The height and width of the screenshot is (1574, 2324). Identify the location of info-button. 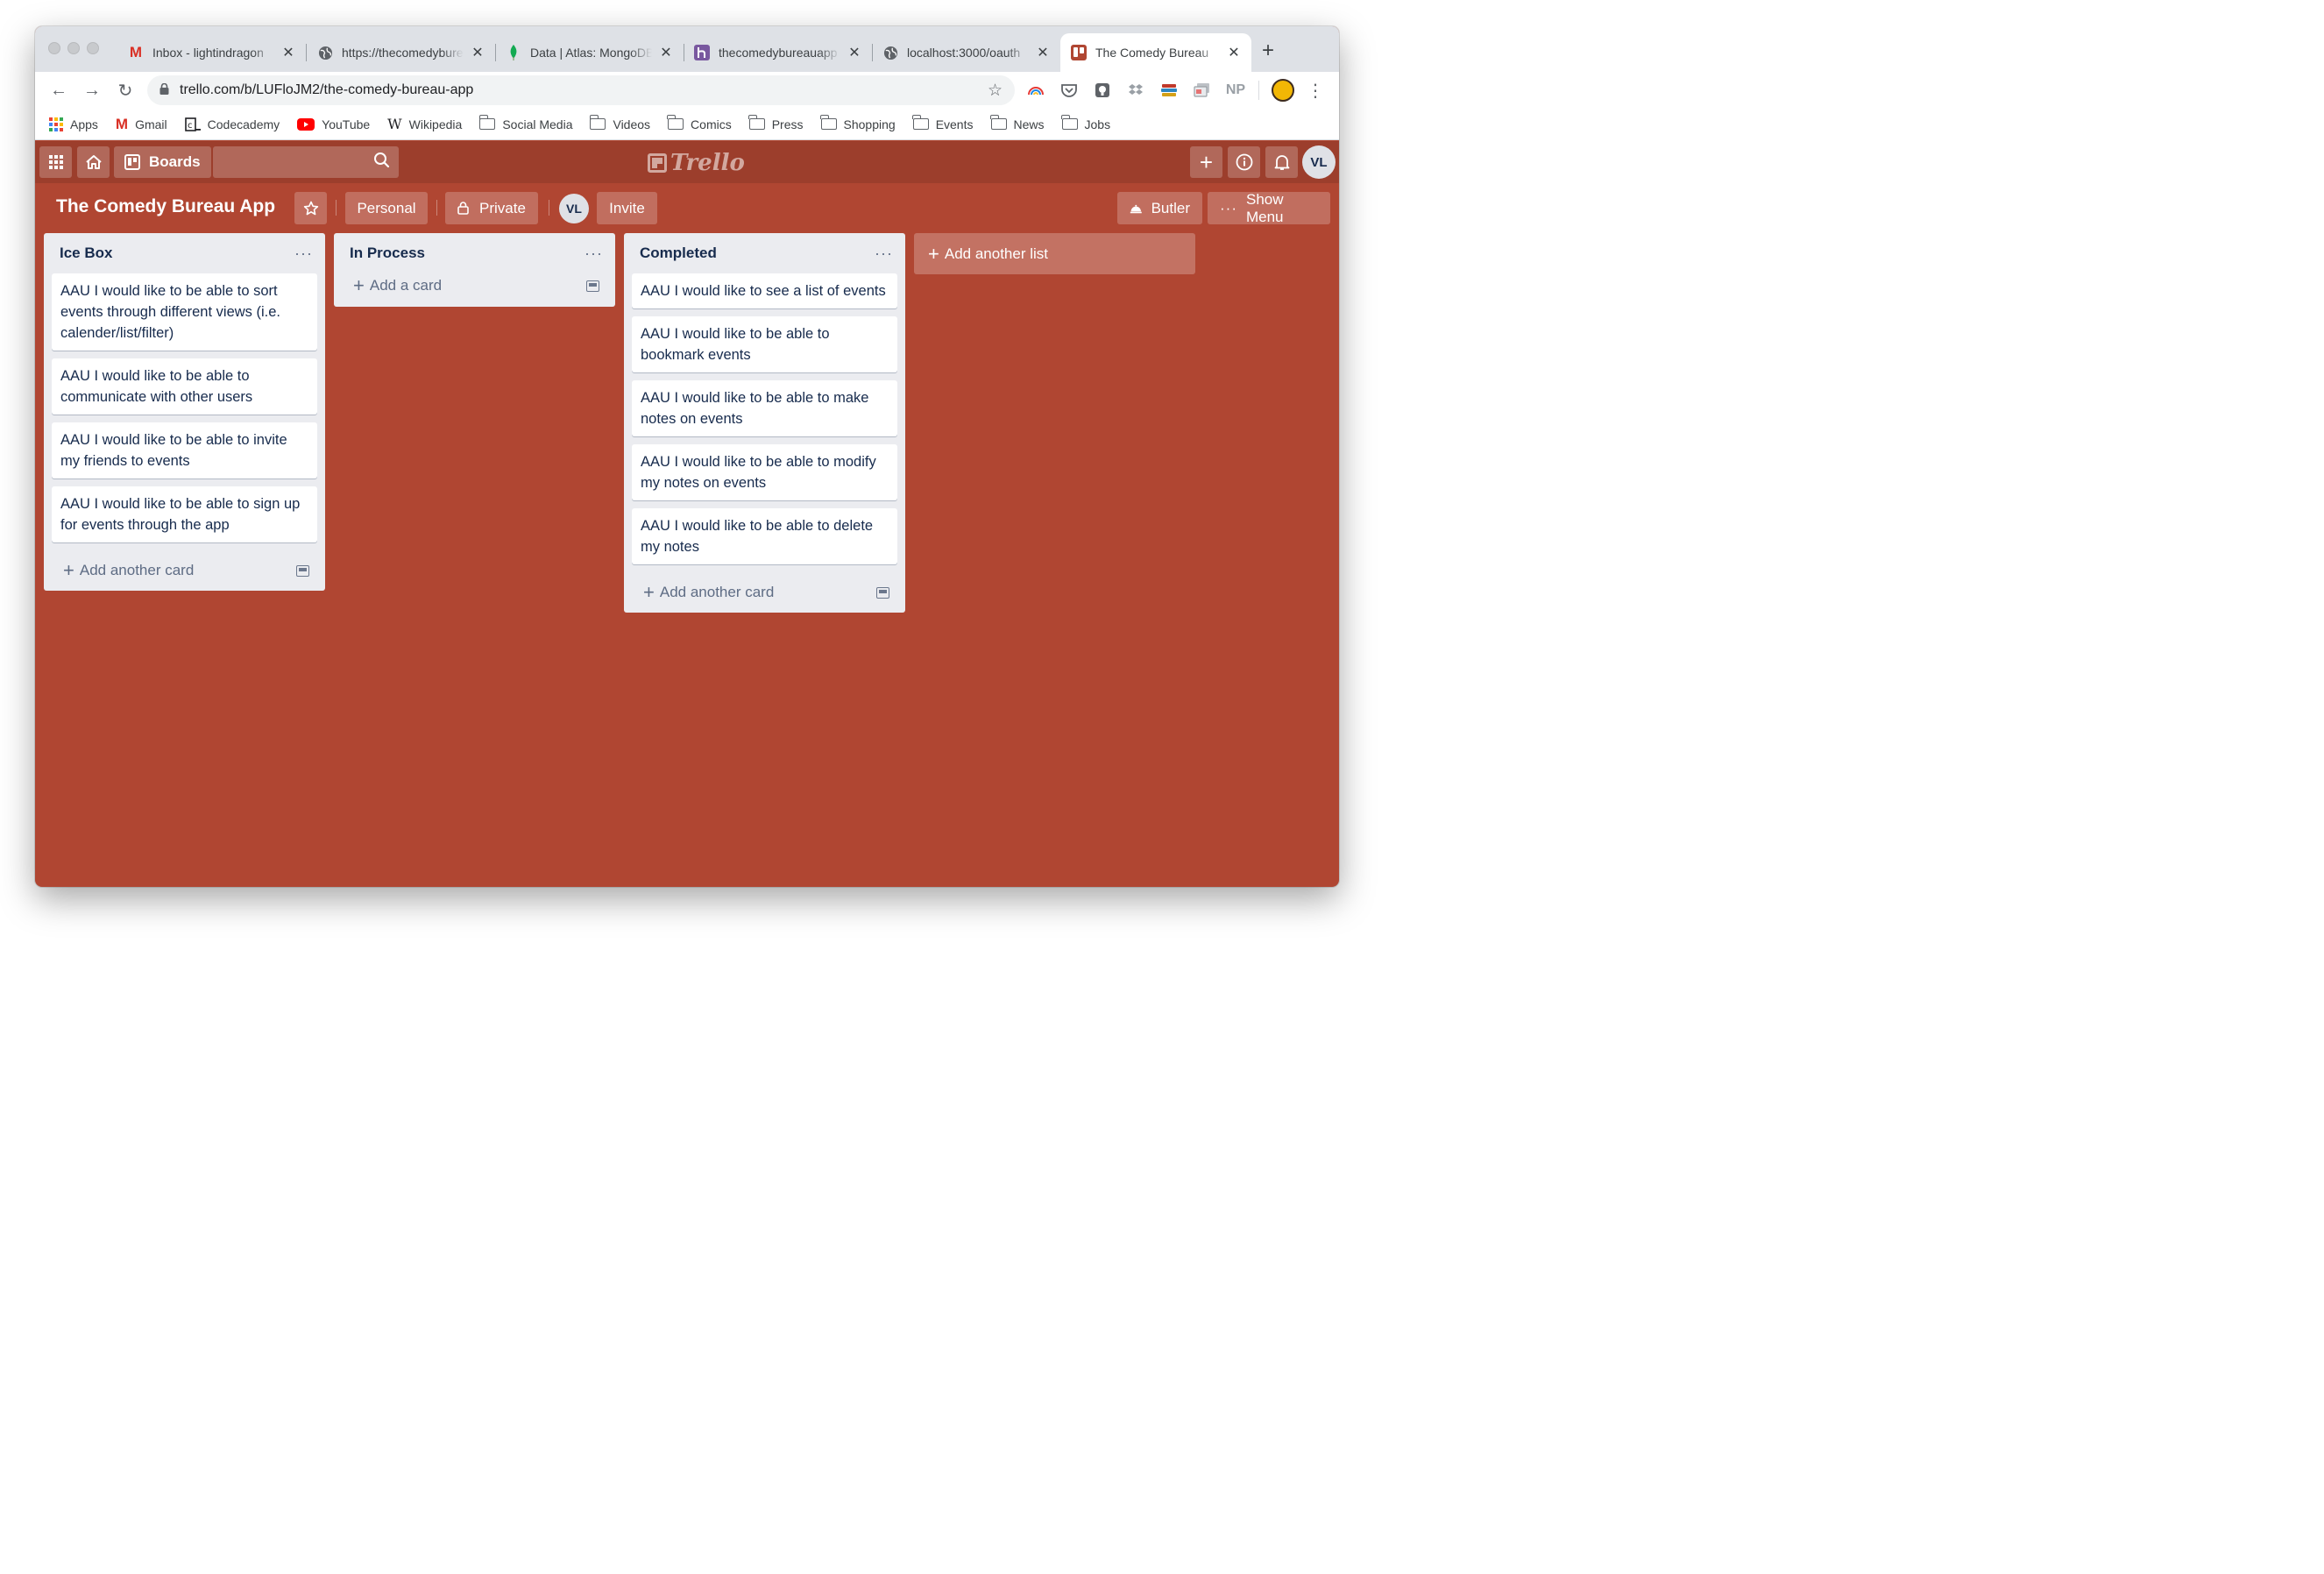
(1244, 162).